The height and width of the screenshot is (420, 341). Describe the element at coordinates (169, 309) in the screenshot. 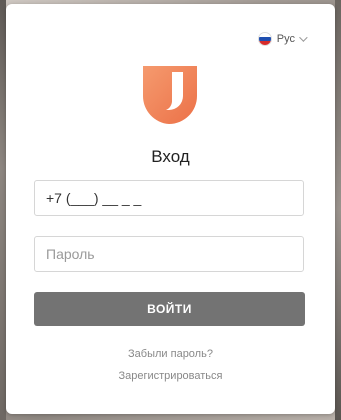

I see `login-button: ВОЙТИ` at that location.